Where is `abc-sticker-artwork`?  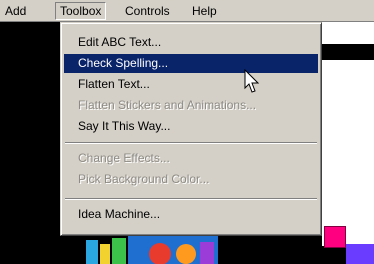
abc-sticker-artwork is located at coordinates (155, 250).